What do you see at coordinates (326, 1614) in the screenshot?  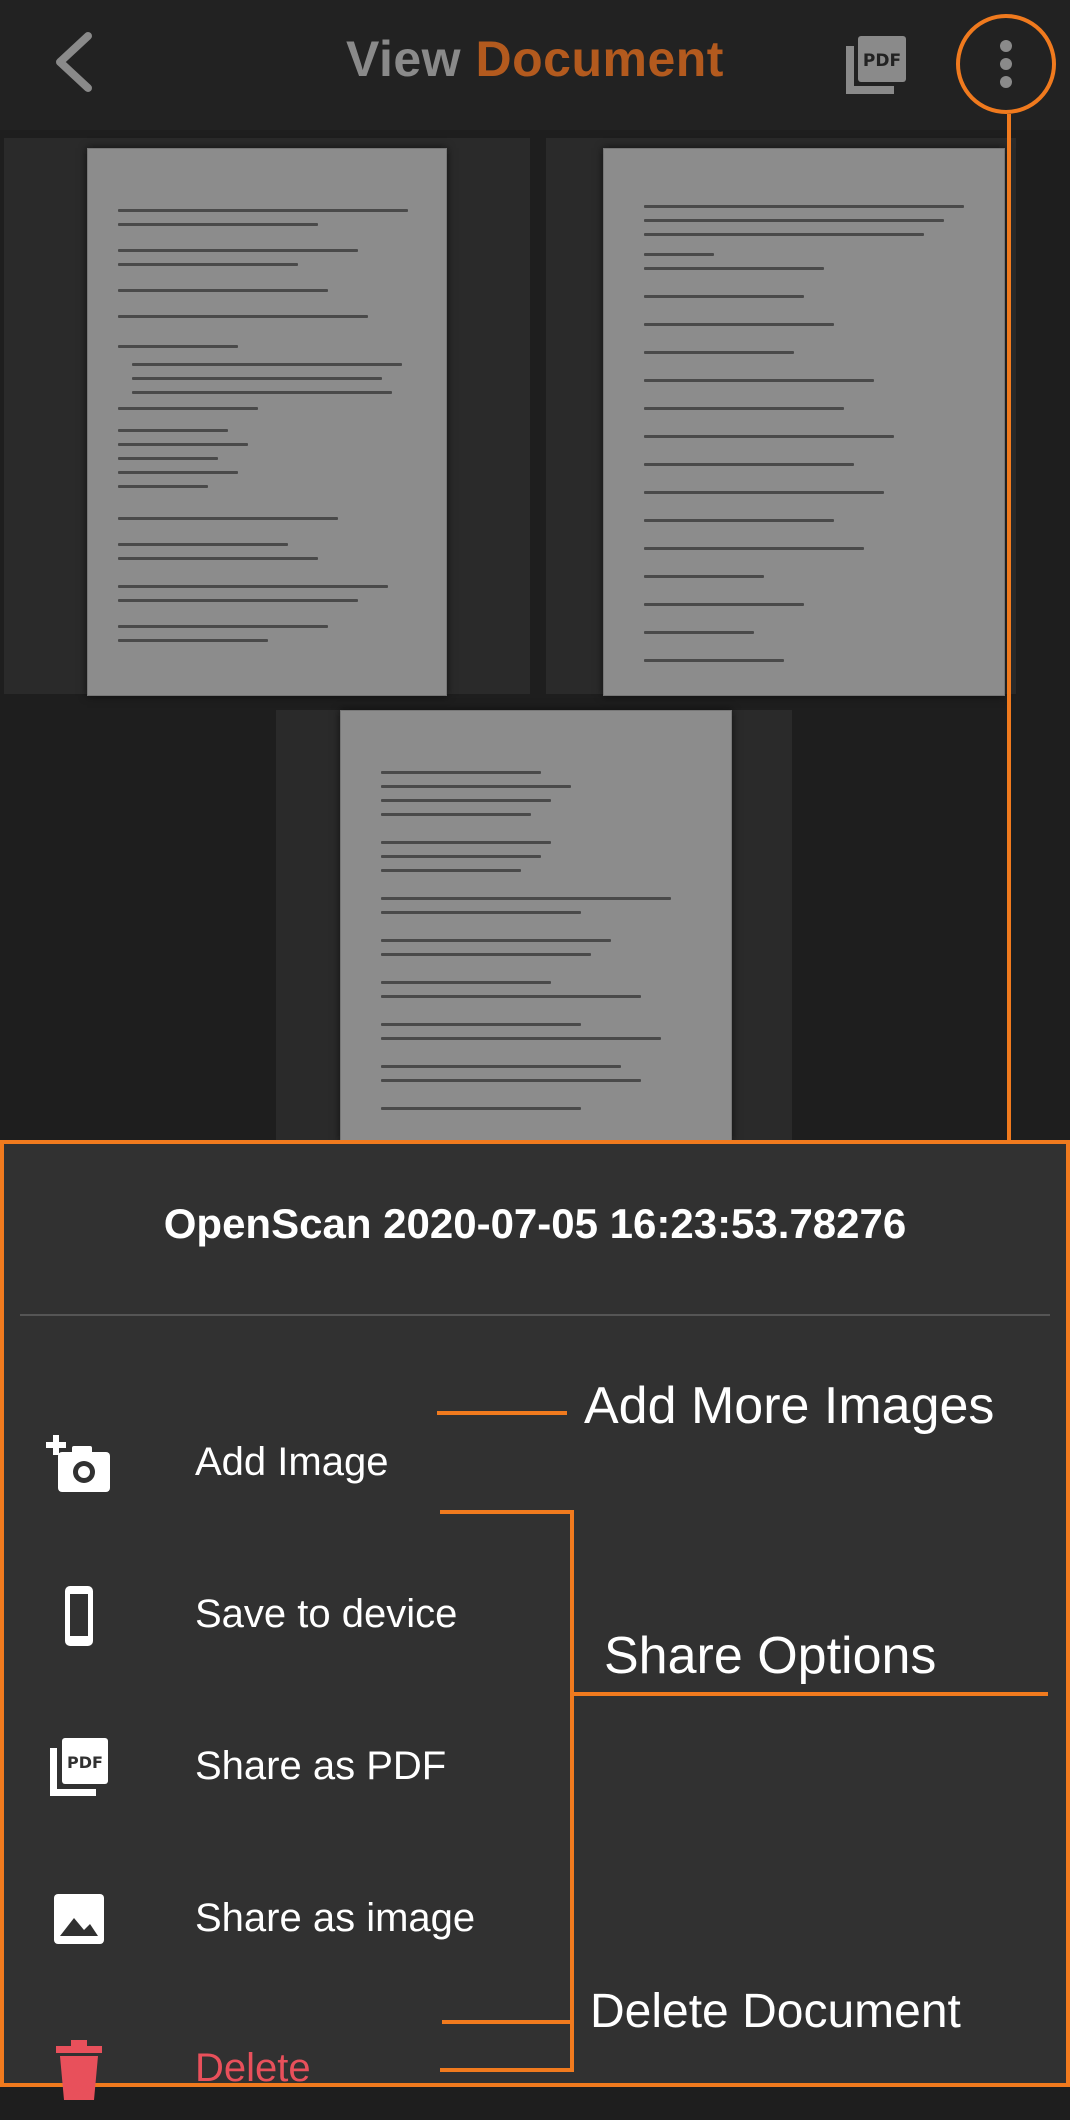 I see `save-to-device-label: Save to device` at bounding box center [326, 1614].